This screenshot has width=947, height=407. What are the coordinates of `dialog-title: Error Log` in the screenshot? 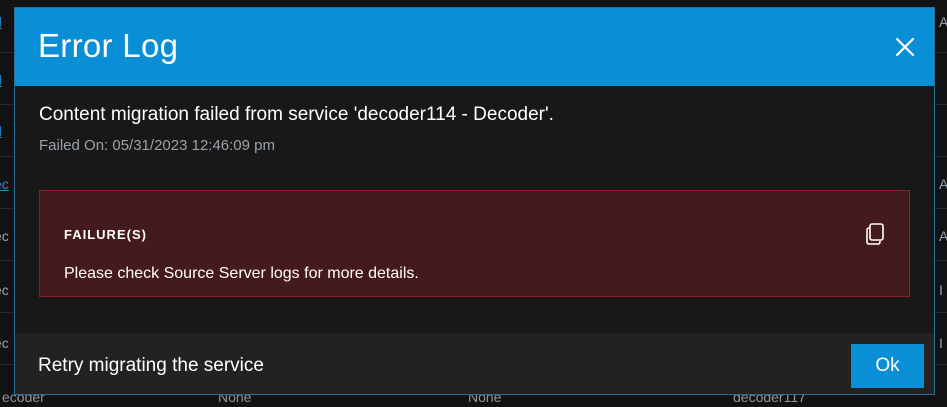 It's located at (108, 45).